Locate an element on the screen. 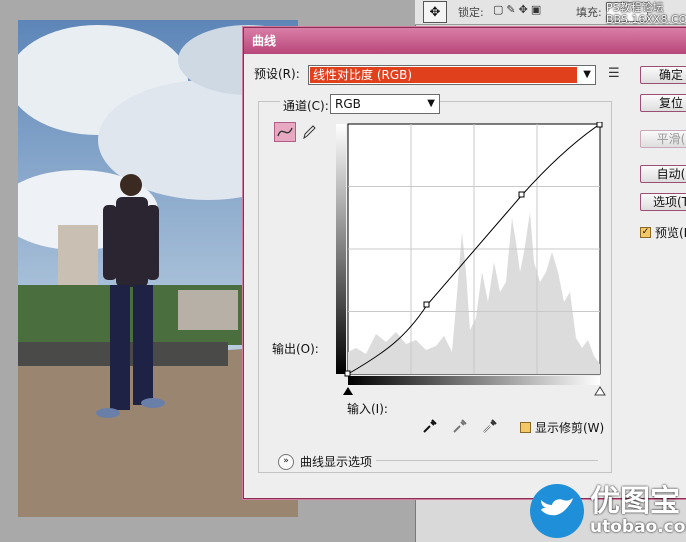 The image size is (686, 542). logo-name: 优图宝 is located at coordinates (635, 501).